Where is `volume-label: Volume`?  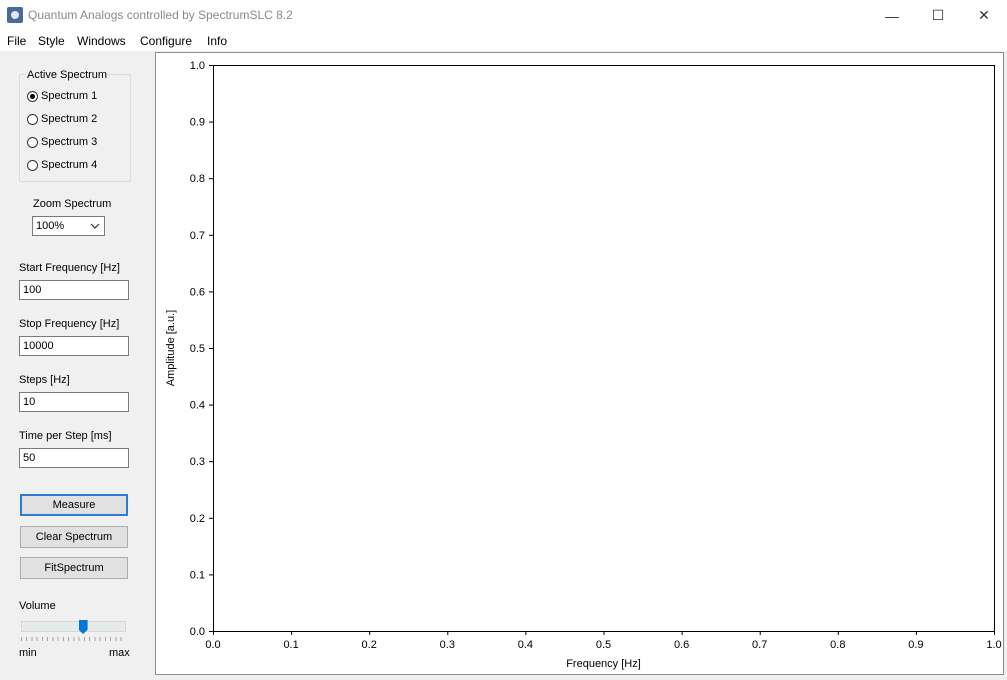
volume-label: Volume is located at coordinates (37, 606).